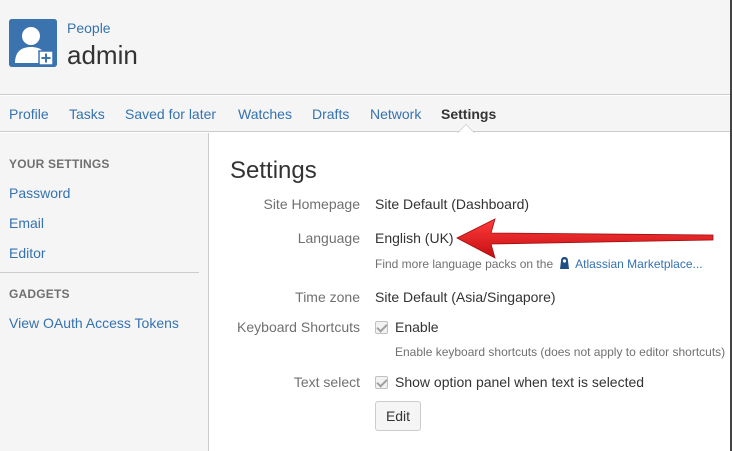 Image resolution: width=732 pixels, height=451 pixels. I want to click on user-avatar-icon, so click(33, 43).